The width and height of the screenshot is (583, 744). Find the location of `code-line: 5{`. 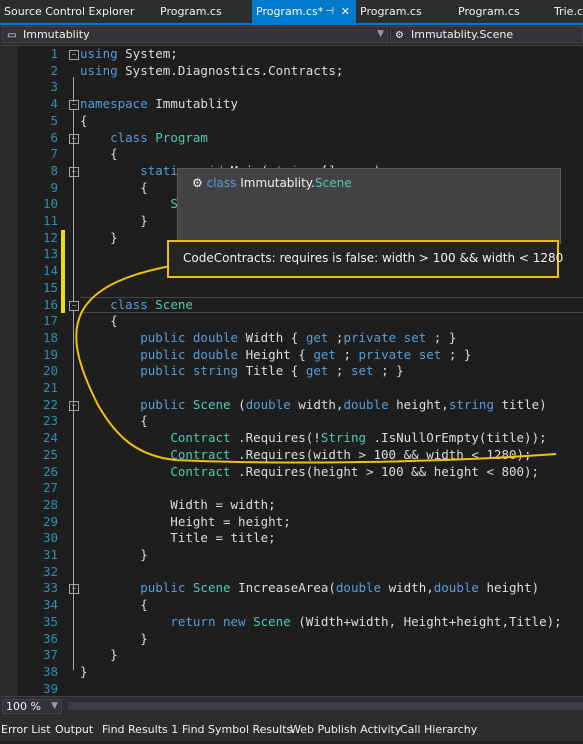

code-line: 5{ is located at coordinates (291, 121).